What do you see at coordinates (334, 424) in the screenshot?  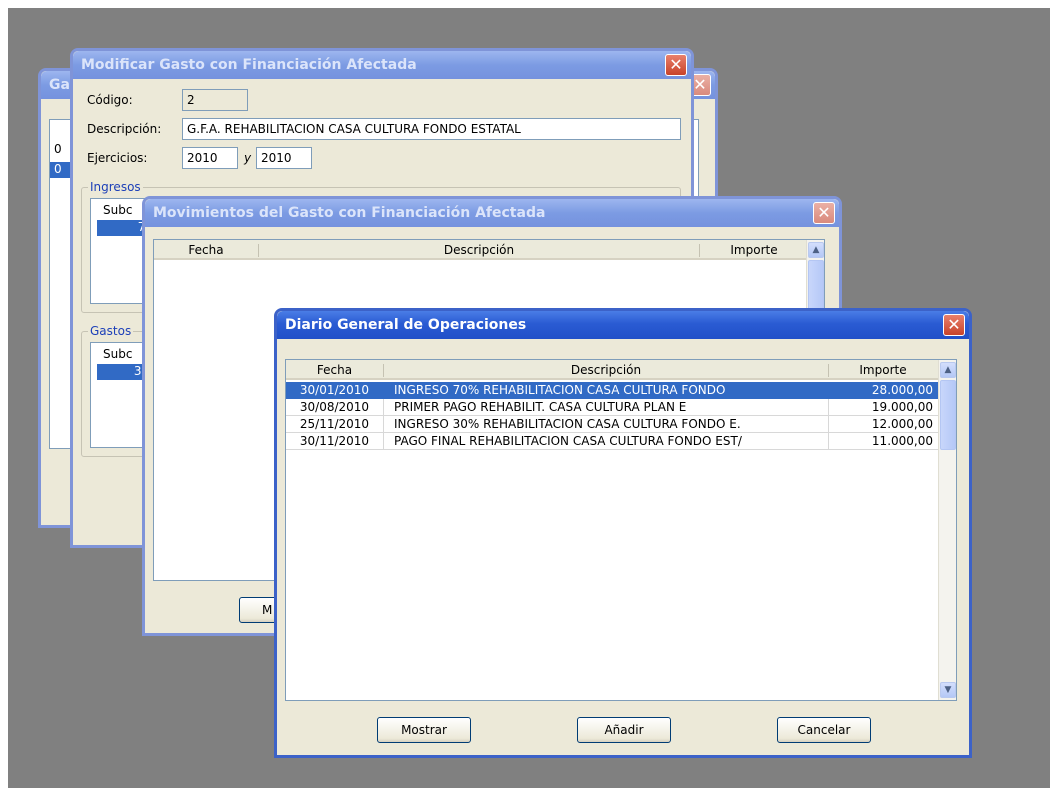 I see `diario-row-fecha: 25/11/2010` at bounding box center [334, 424].